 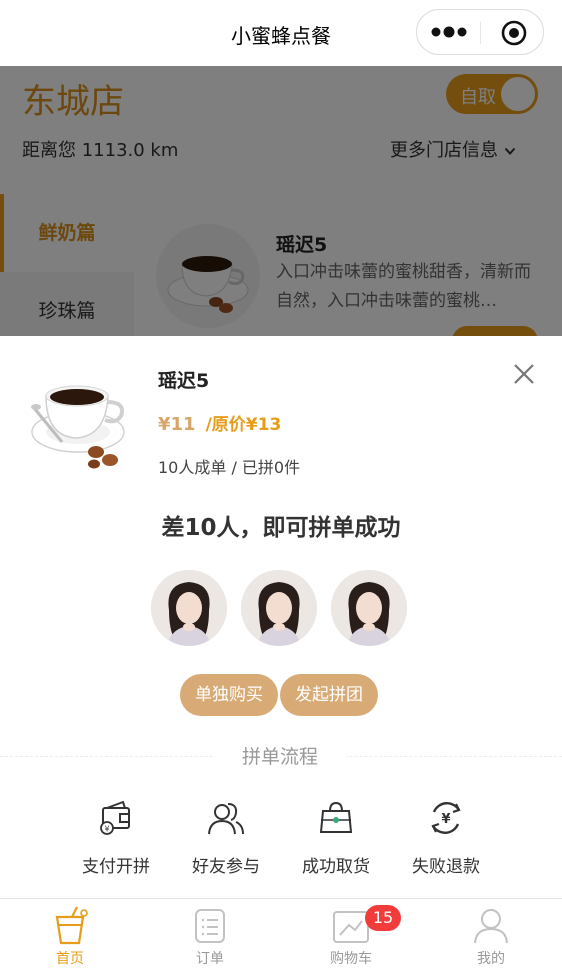 What do you see at coordinates (116, 837) in the screenshot?
I see `flow-step-pay: ¥ 支付开拼` at bounding box center [116, 837].